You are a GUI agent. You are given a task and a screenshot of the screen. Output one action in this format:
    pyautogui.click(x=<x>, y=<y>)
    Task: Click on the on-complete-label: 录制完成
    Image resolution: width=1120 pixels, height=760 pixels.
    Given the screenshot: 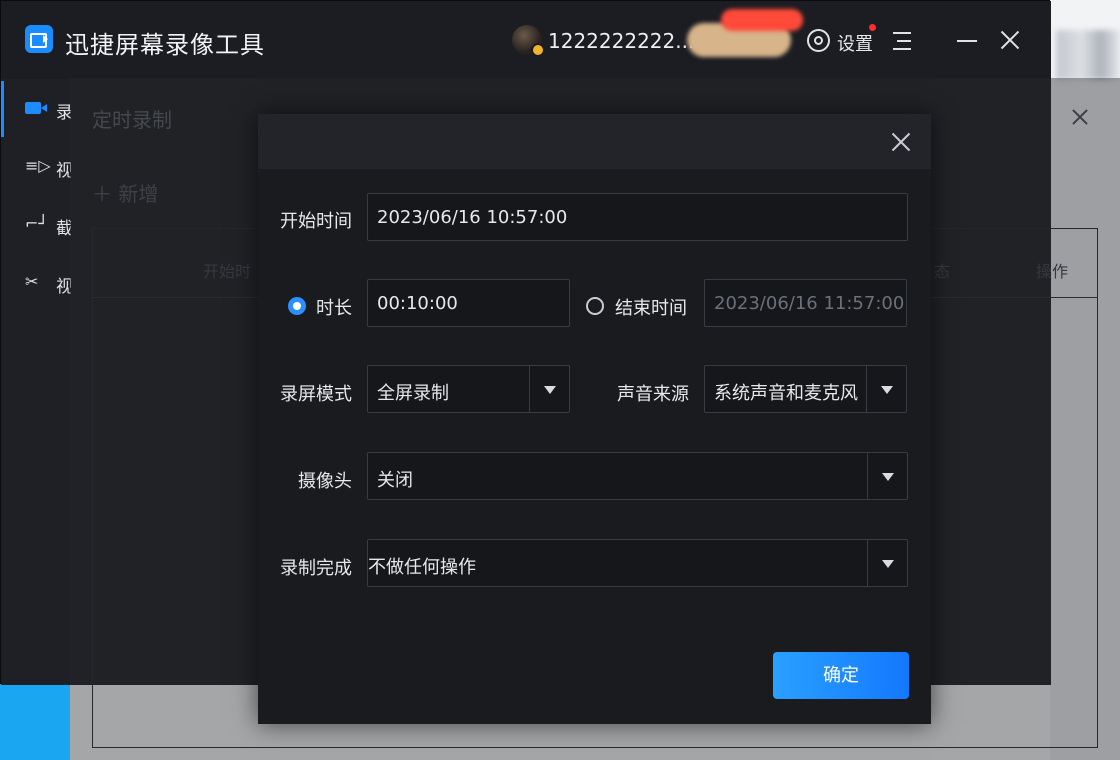 What is the action you would take?
    pyautogui.click(x=316, y=568)
    